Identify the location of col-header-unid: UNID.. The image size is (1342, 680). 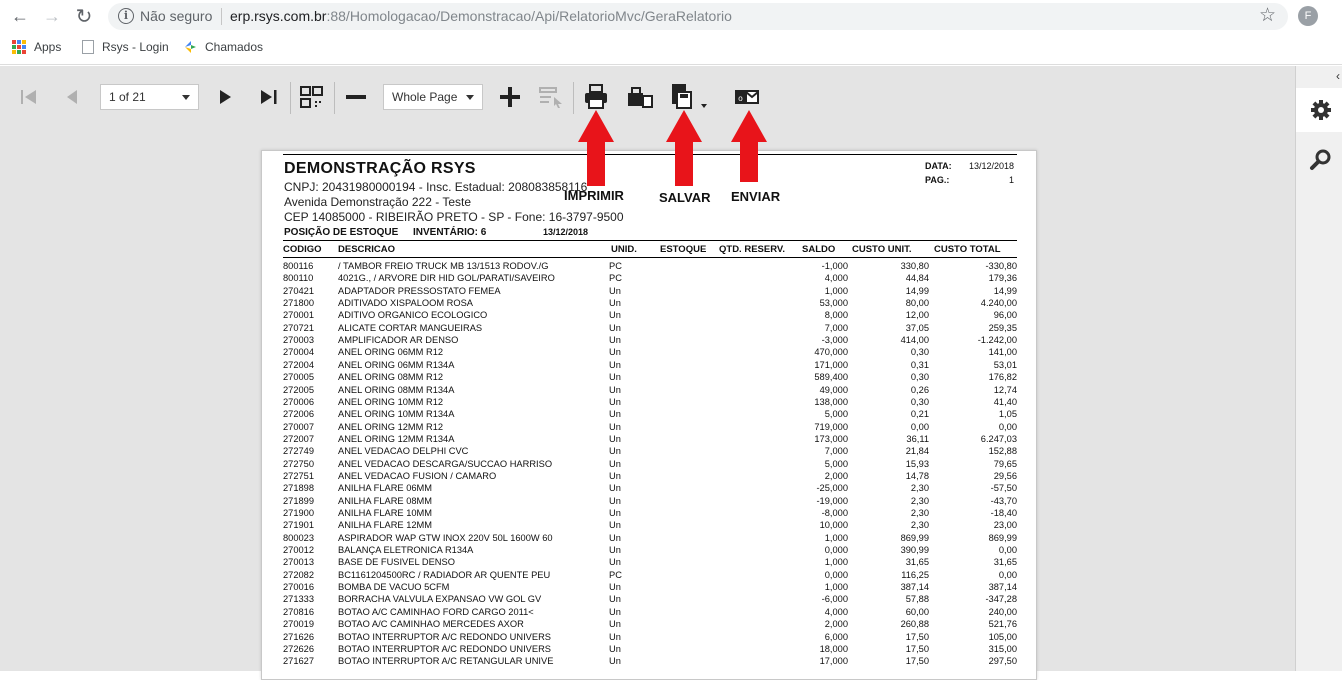
(624, 249).